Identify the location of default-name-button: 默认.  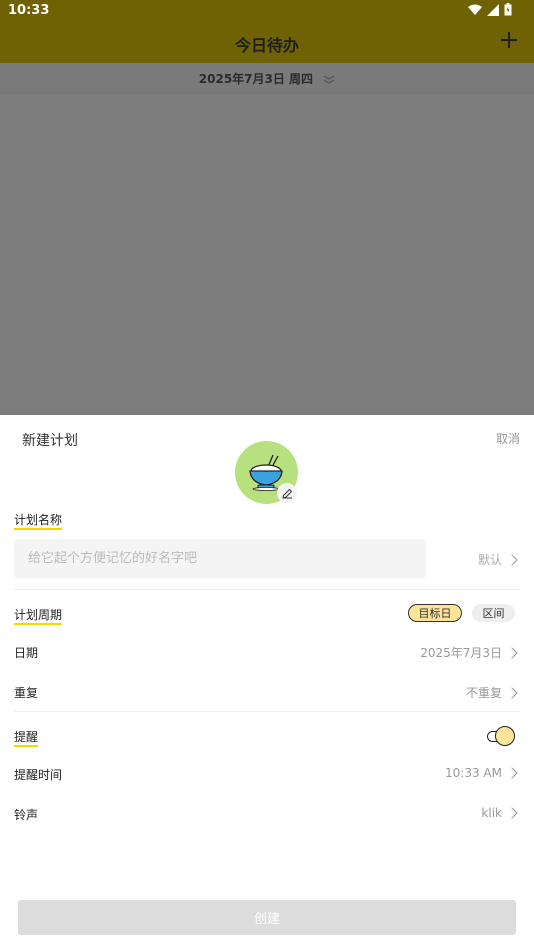
(497, 559).